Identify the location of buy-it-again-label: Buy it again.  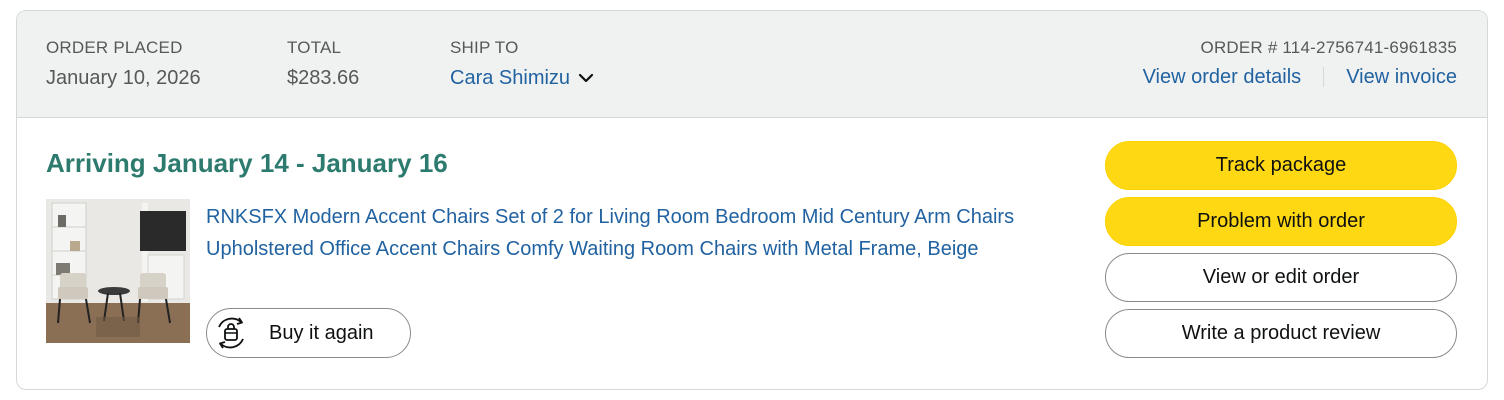
(321, 332).